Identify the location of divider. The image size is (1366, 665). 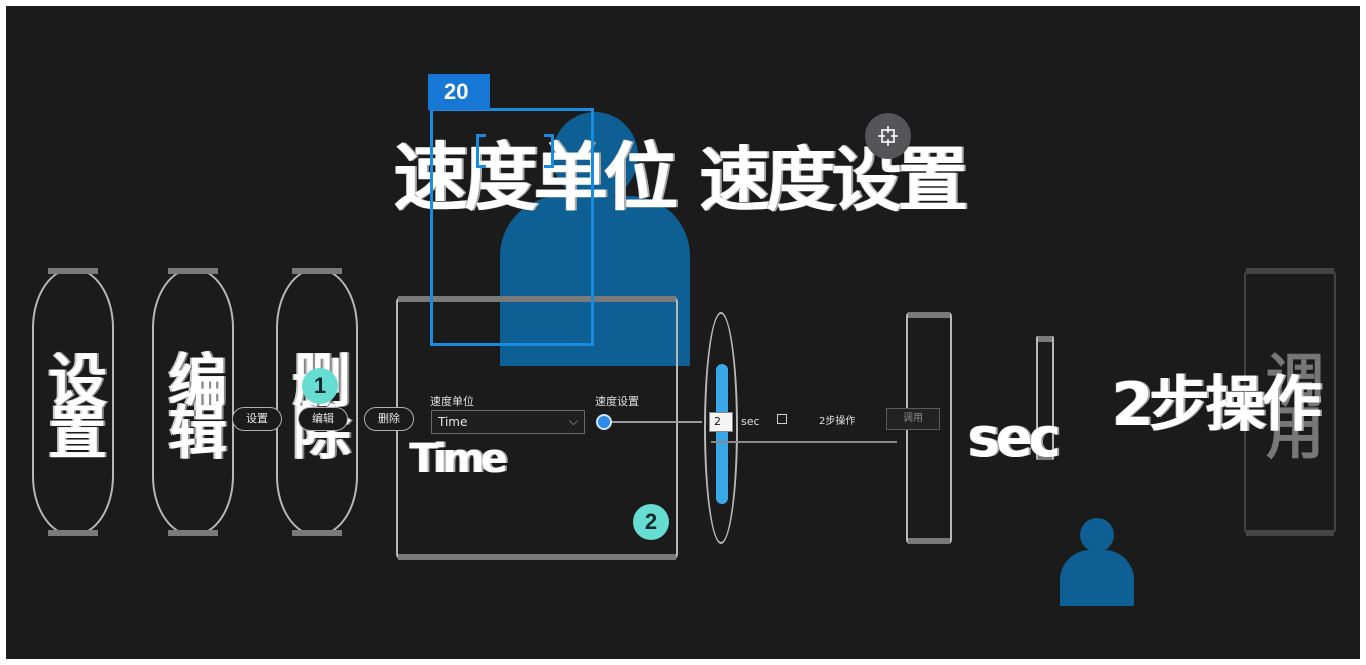
(804, 442).